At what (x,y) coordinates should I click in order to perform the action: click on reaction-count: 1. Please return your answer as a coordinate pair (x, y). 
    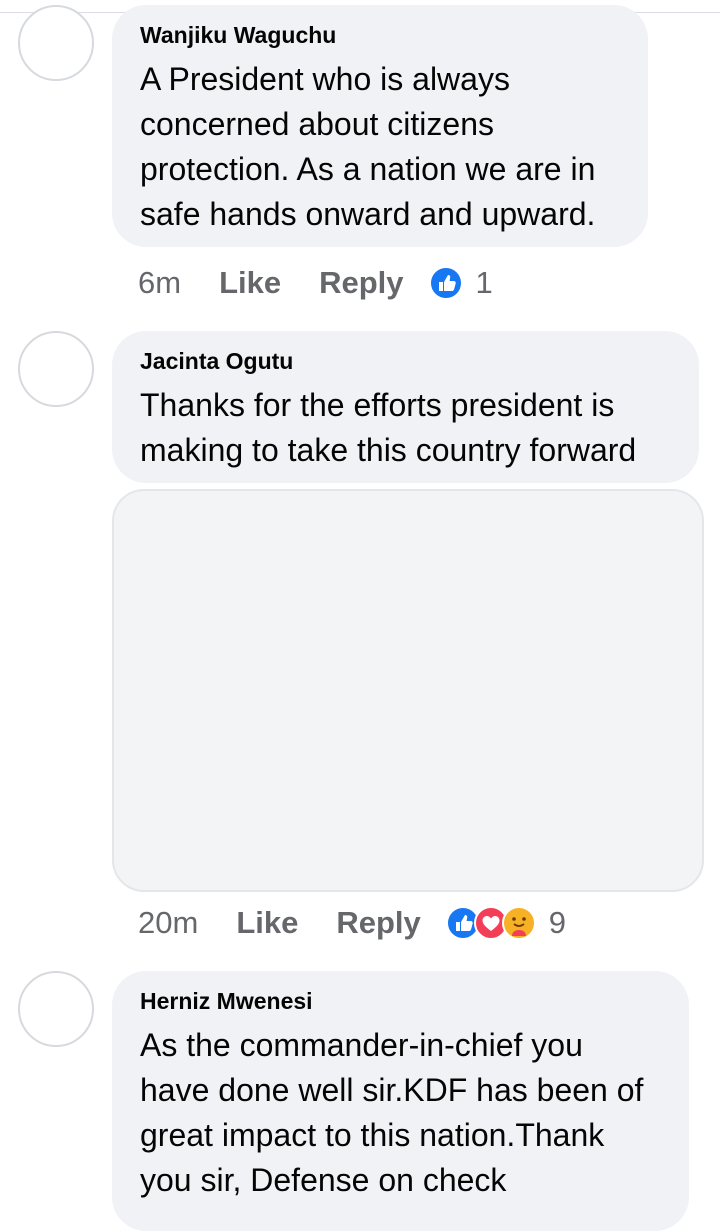
    Looking at the image, I should click on (484, 282).